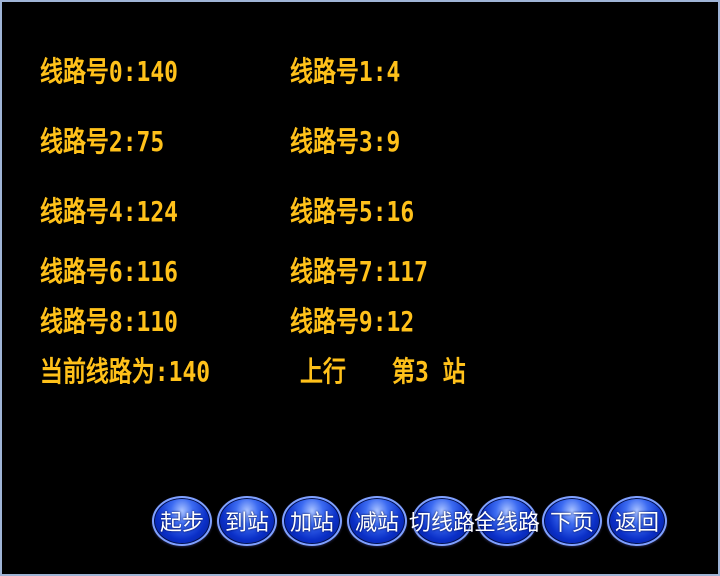 The width and height of the screenshot is (720, 576). I want to click on all-lines-button-label: 全线路, so click(507, 523).